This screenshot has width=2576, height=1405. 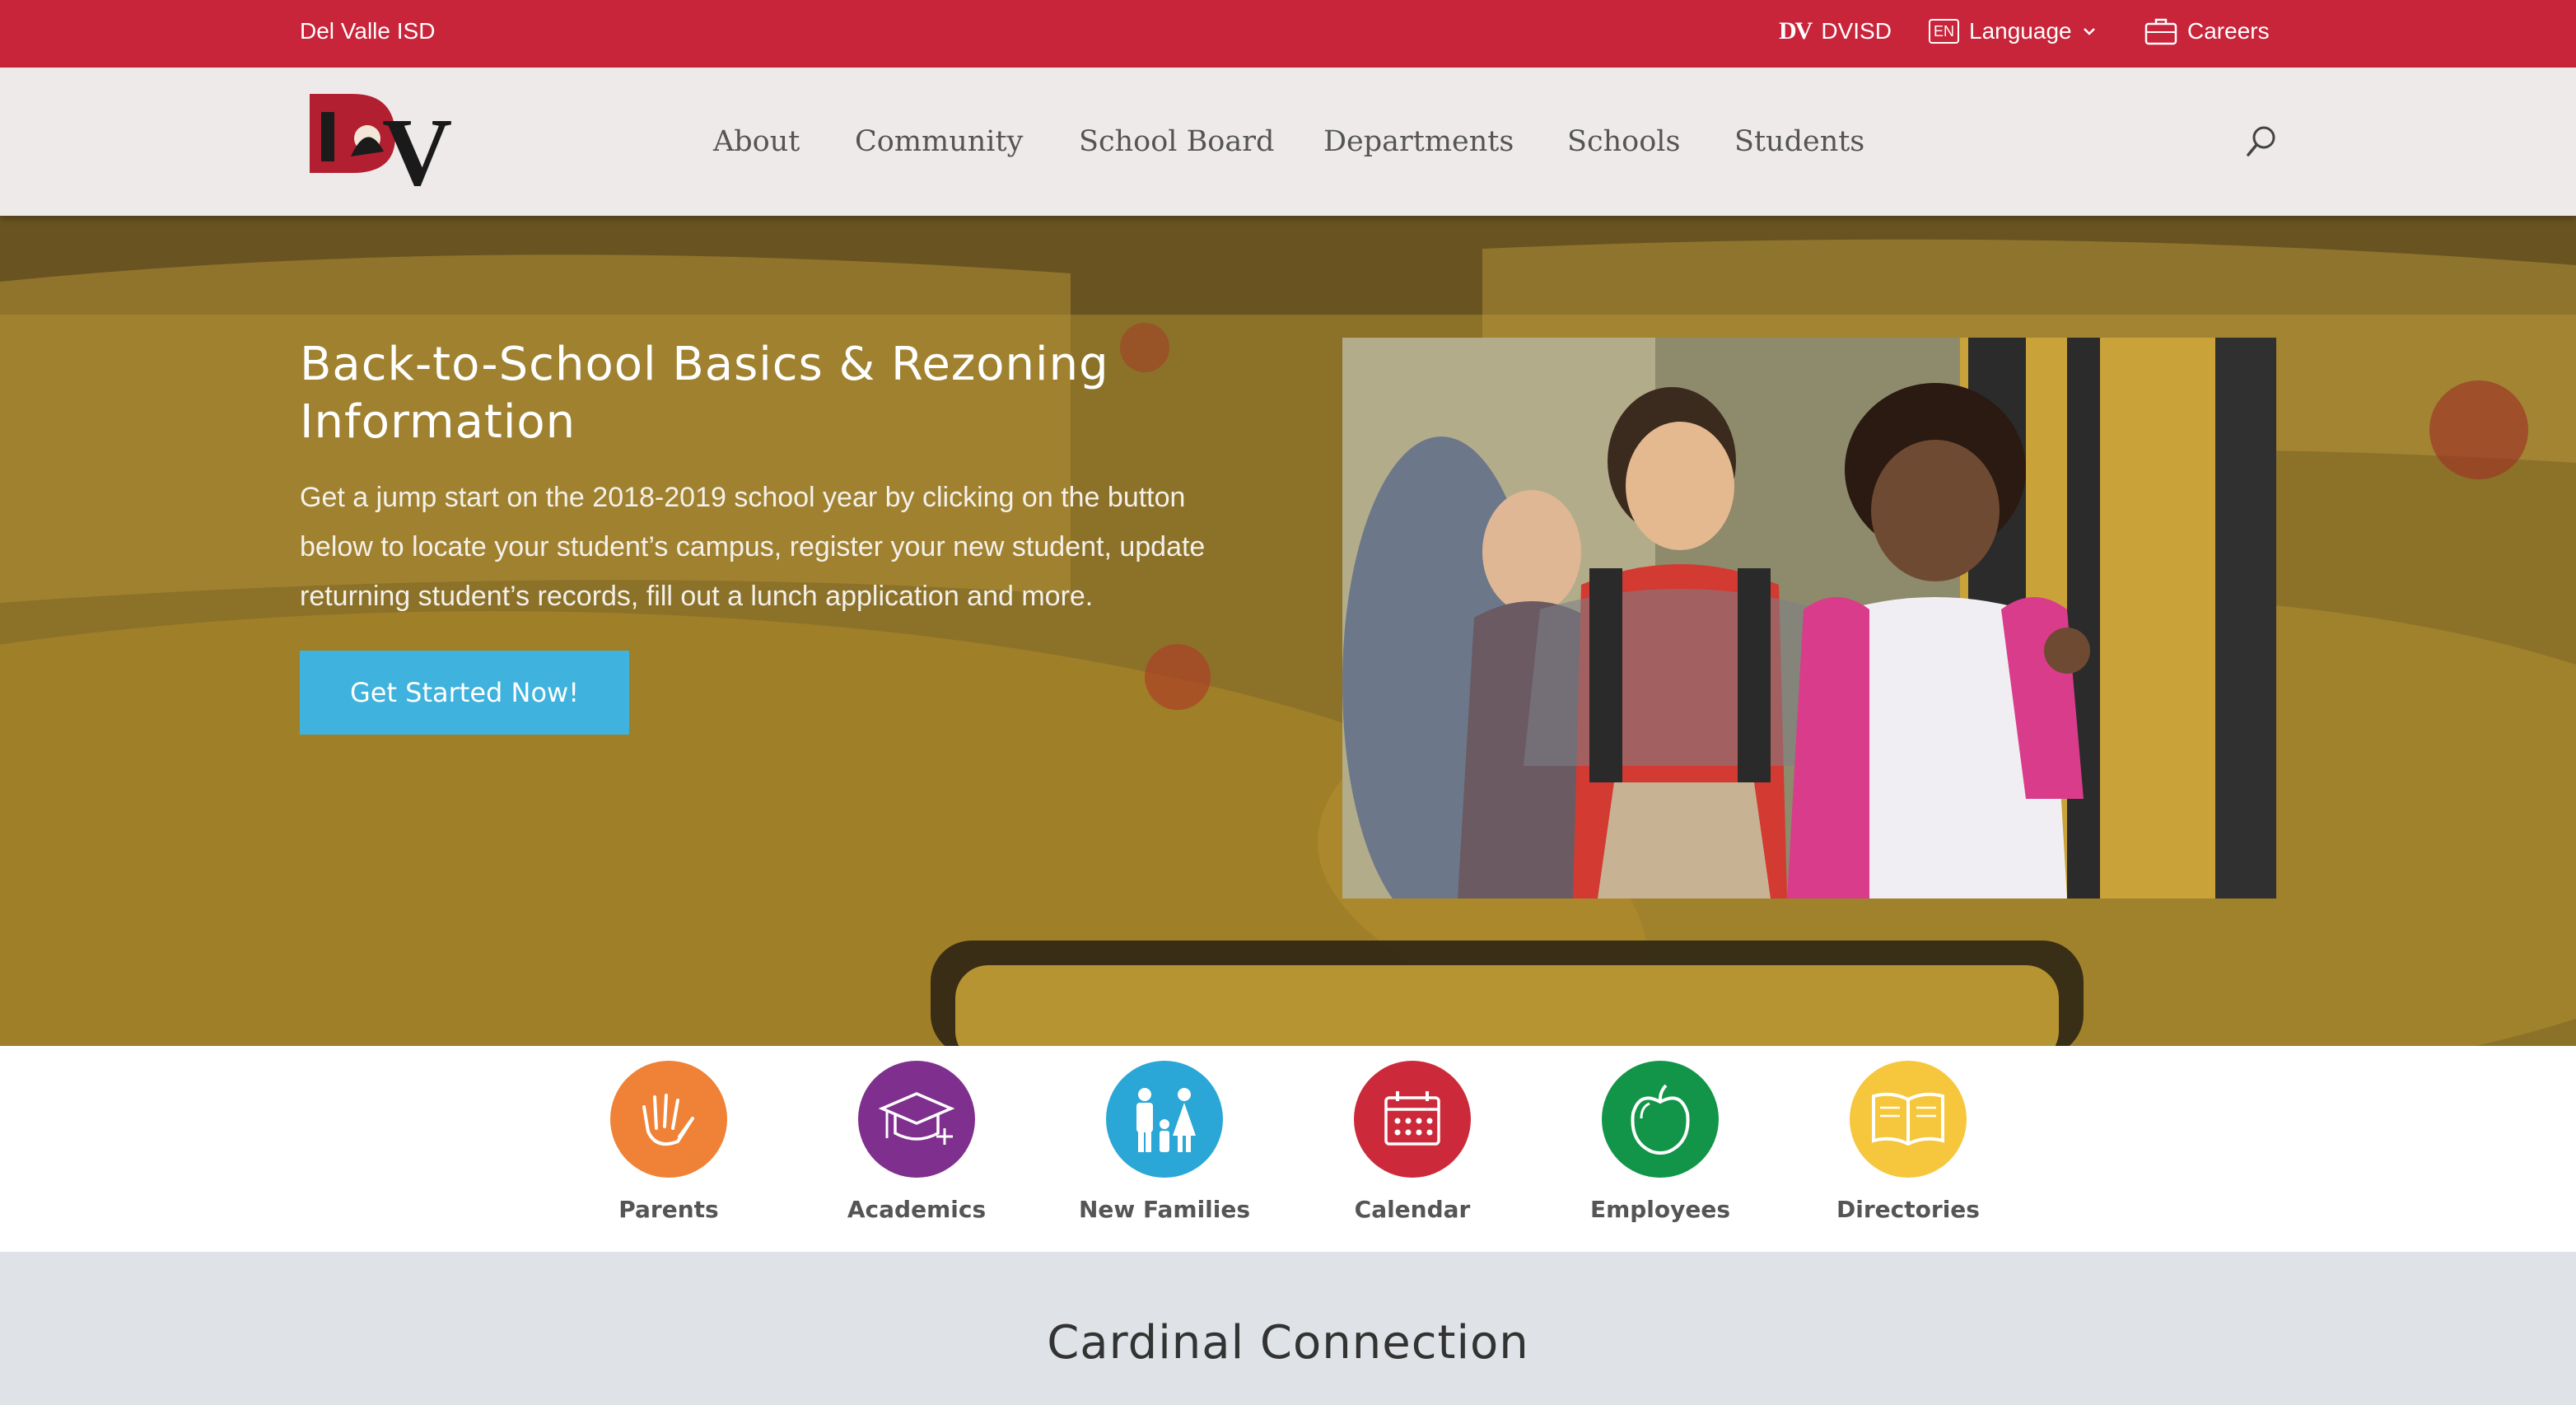 What do you see at coordinates (1164, 1209) in the screenshot?
I see `quick-link-label: New Families` at bounding box center [1164, 1209].